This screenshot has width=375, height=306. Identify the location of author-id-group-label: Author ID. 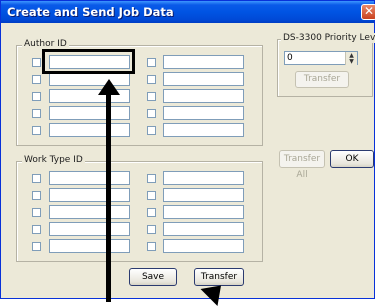
(45, 44).